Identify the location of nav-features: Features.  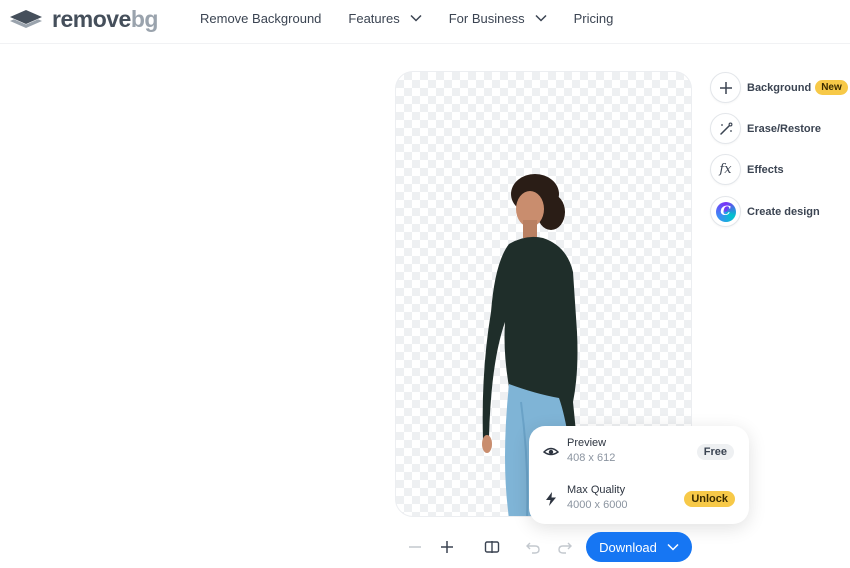
(385, 18).